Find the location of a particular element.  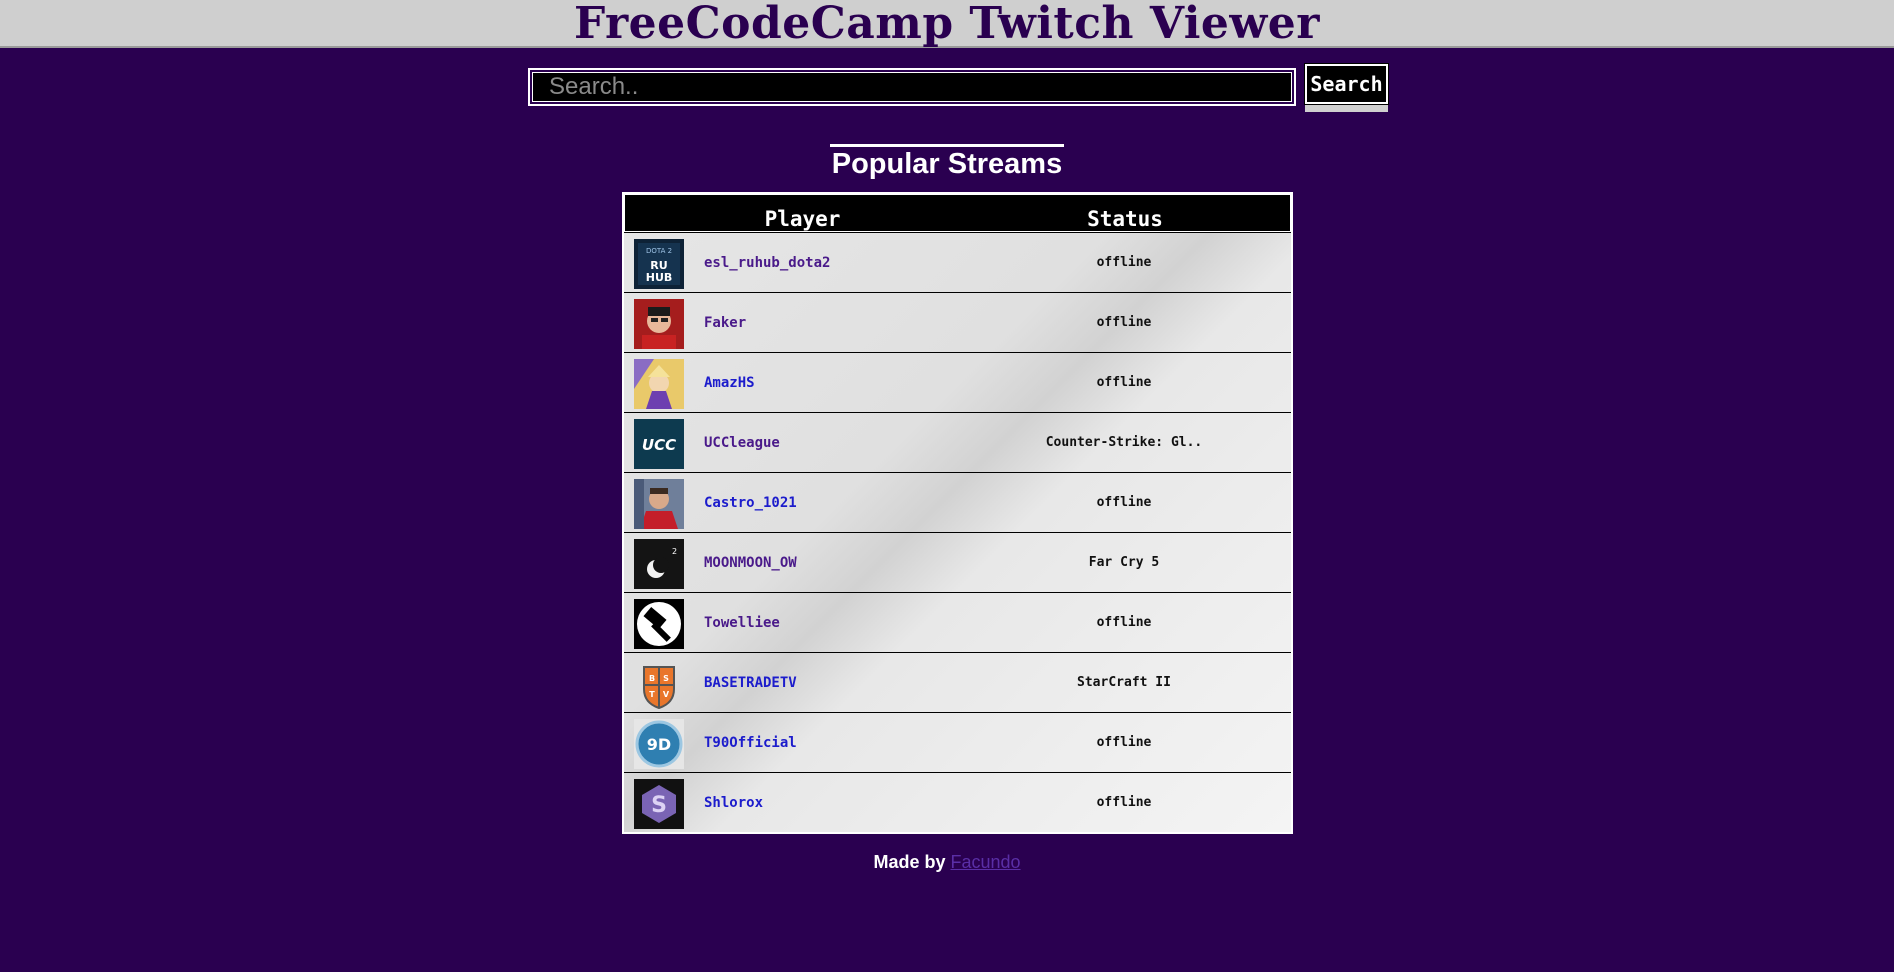

popular-streams-title: Popular Streams is located at coordinates (947, 162).